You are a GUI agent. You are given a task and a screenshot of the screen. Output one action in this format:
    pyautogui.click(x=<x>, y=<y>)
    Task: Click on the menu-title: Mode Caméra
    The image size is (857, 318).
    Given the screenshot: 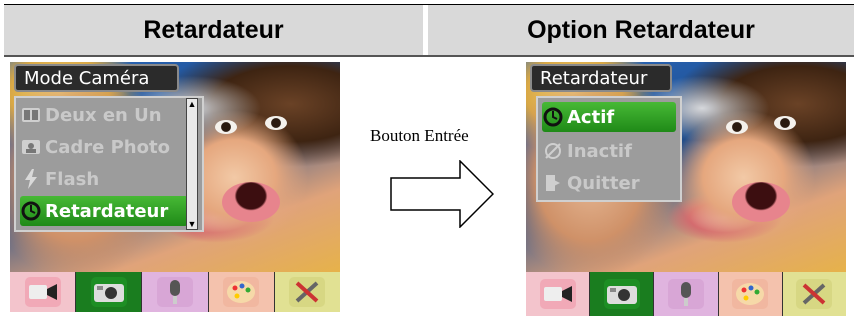 What is the action you would take?
    pyautogui.click(x=96, y=78)
    